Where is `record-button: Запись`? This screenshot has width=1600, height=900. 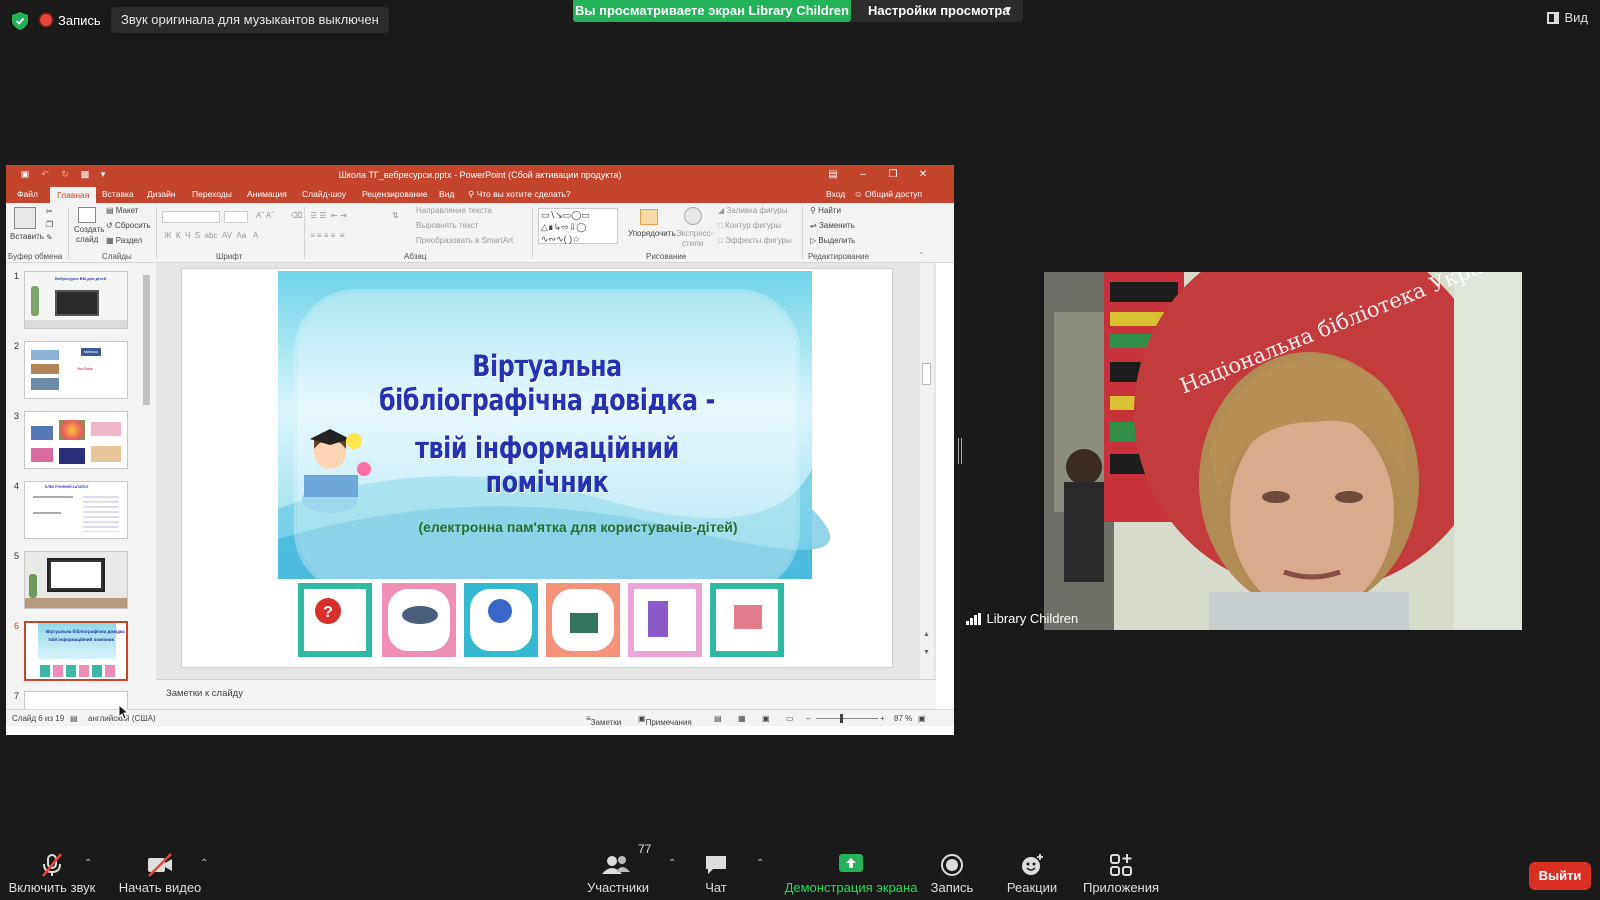
record-button: Запись is located at coordinates (952, 873).